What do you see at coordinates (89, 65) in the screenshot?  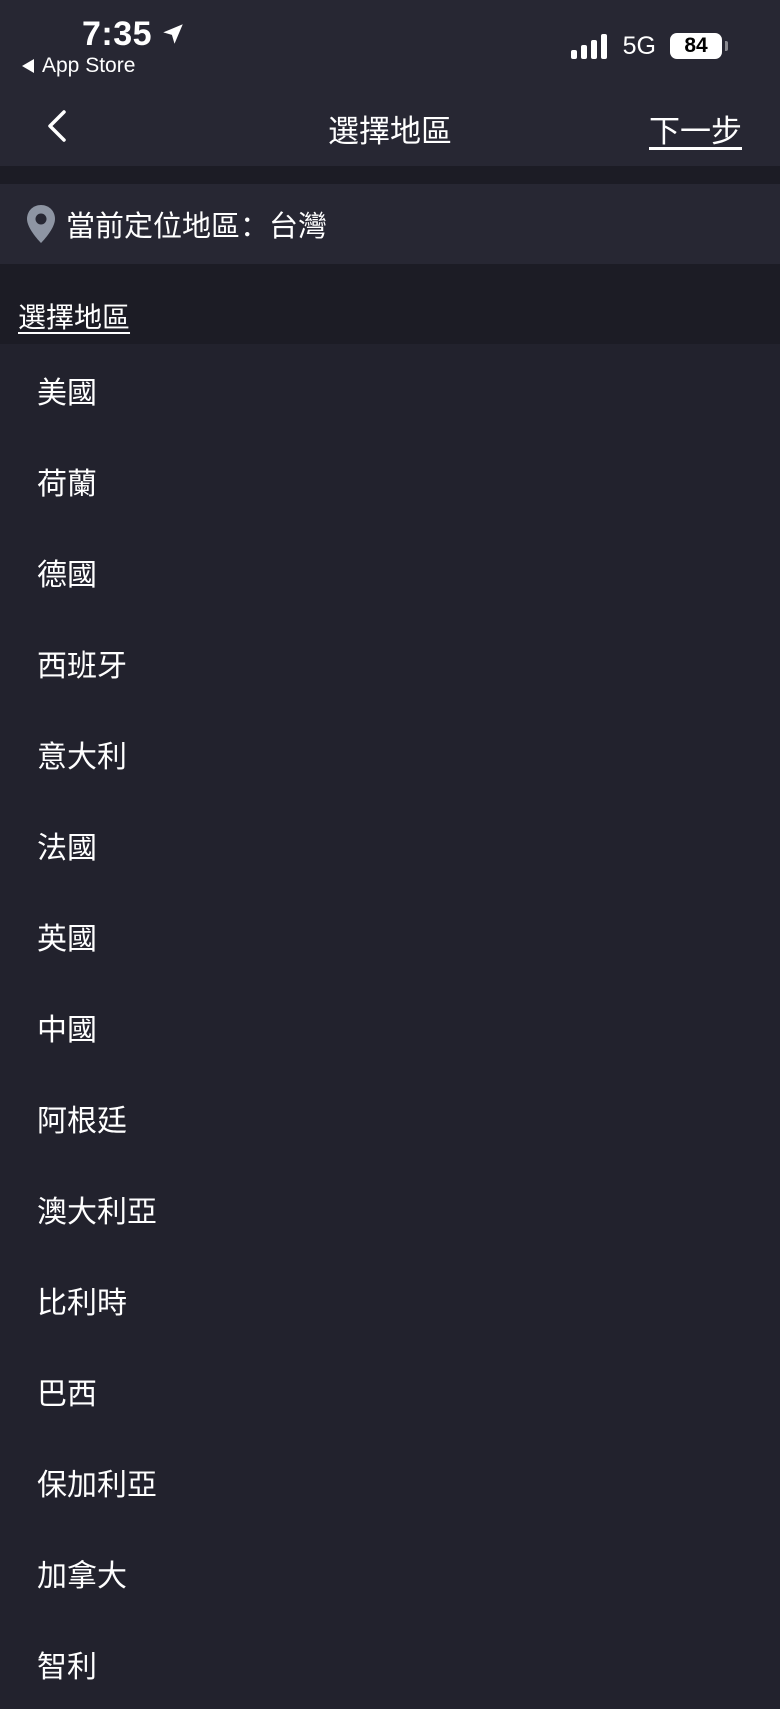 I see `back-app-label: App Store` at bounding box center [89, 65].